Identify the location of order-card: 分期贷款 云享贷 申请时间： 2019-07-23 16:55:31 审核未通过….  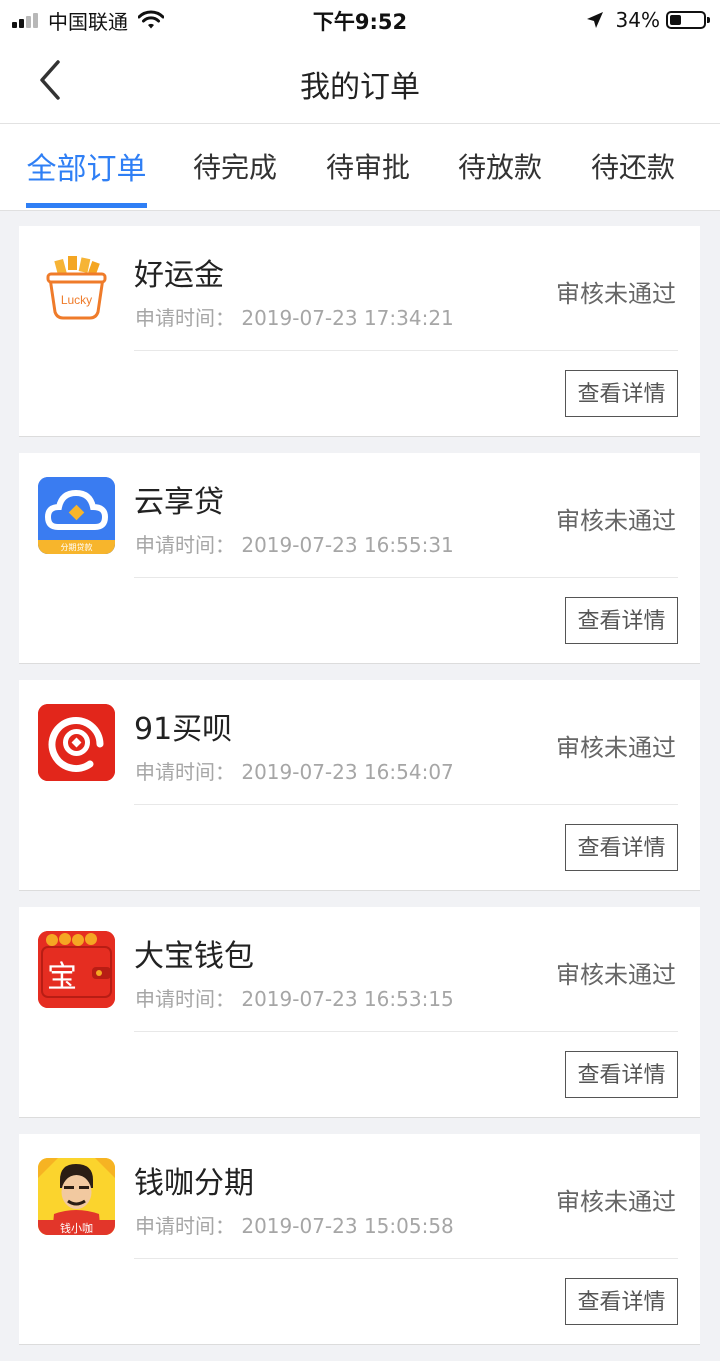
(359, 558).